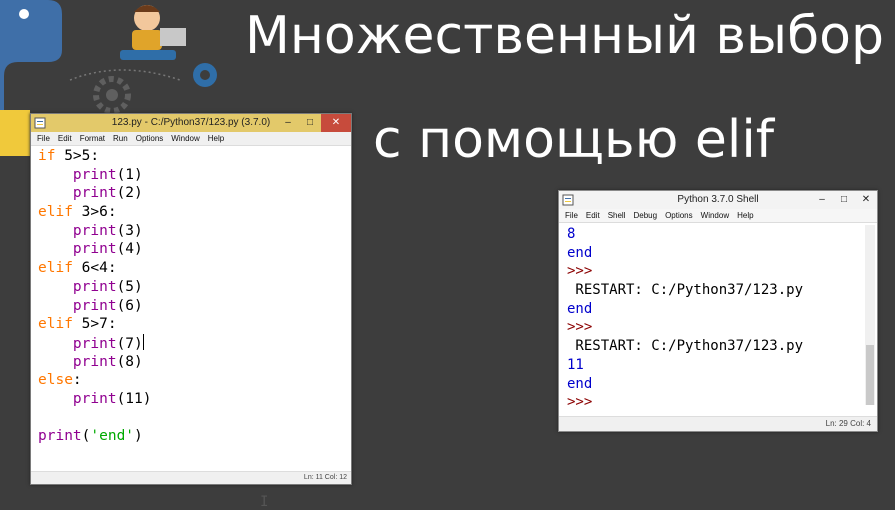 The height and width of the screenshot is (510, 895). I want to click on editor-title: 123.py - C:/Python37/123.py (3.7.0), so click(191, 122).